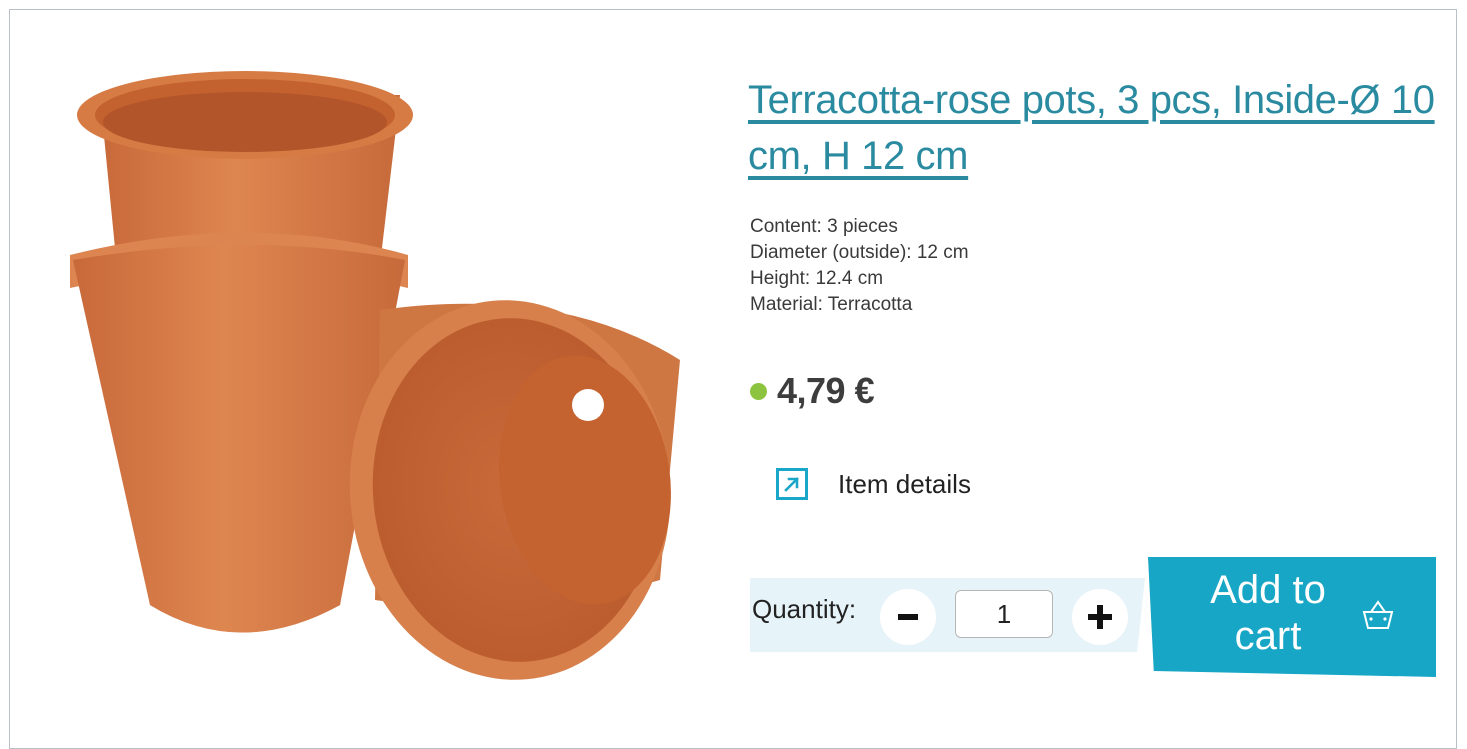  I want to click on product-price: 4,79 €, so click(826, 390).